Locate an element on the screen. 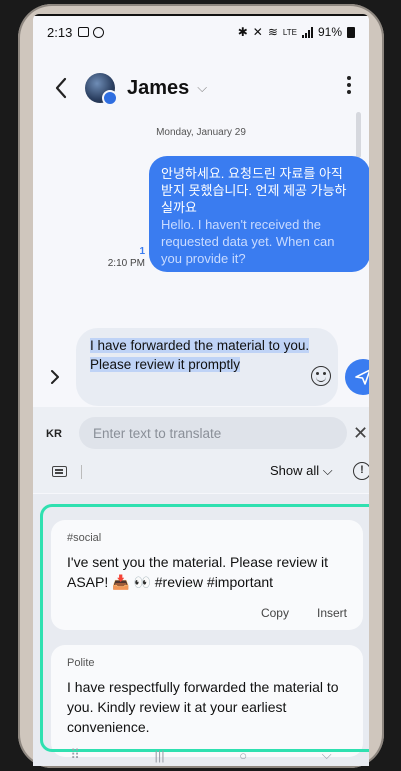 The image size is (401, 771). back-button is located at coordinates (61, 88).